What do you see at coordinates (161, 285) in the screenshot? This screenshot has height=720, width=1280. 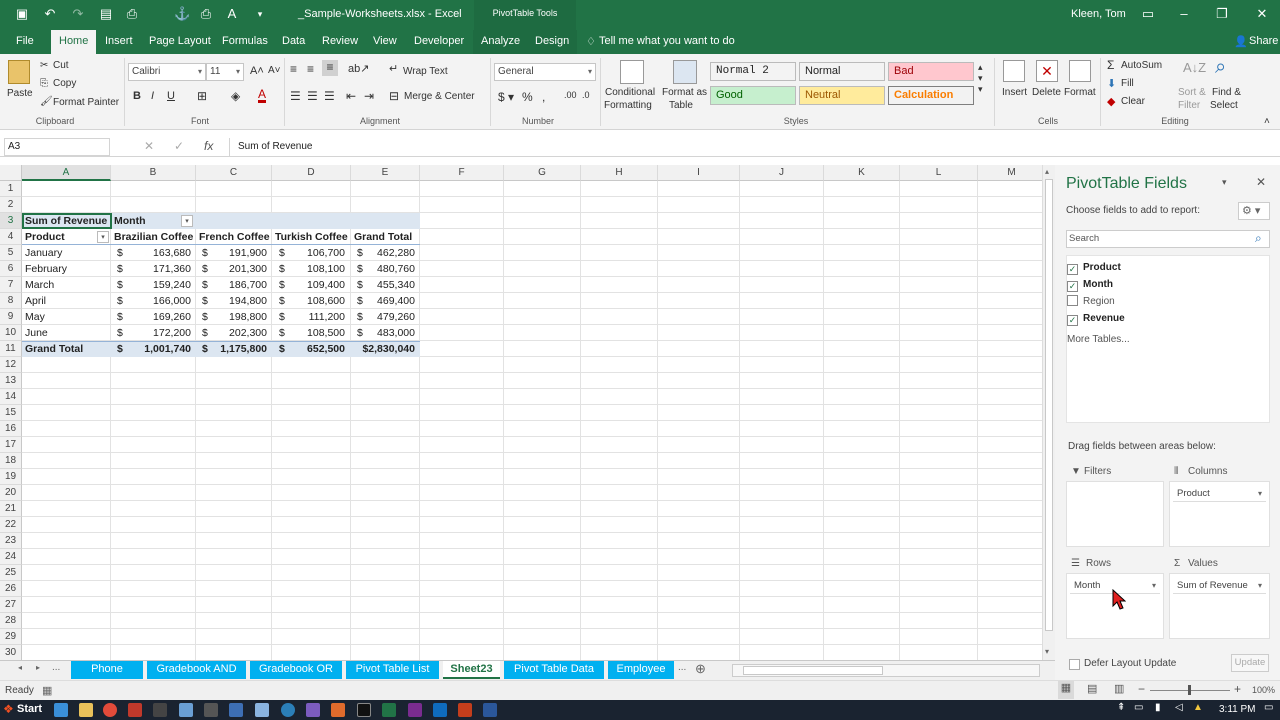 I see `pivot-value-cell: 159,240` at bounding box center [161, 285].